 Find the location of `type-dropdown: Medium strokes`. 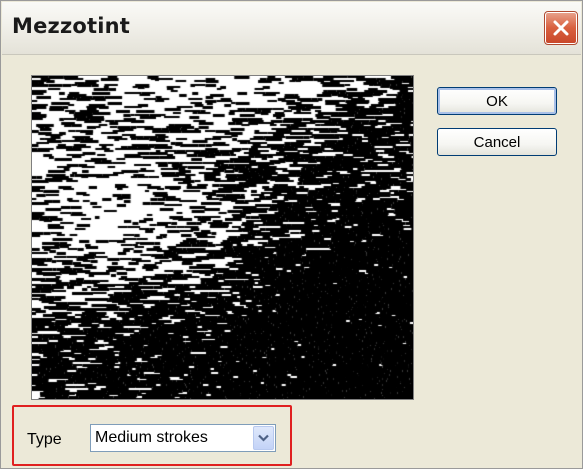

type-dropdown: Medium strokes is located at coordinates (183, 438).